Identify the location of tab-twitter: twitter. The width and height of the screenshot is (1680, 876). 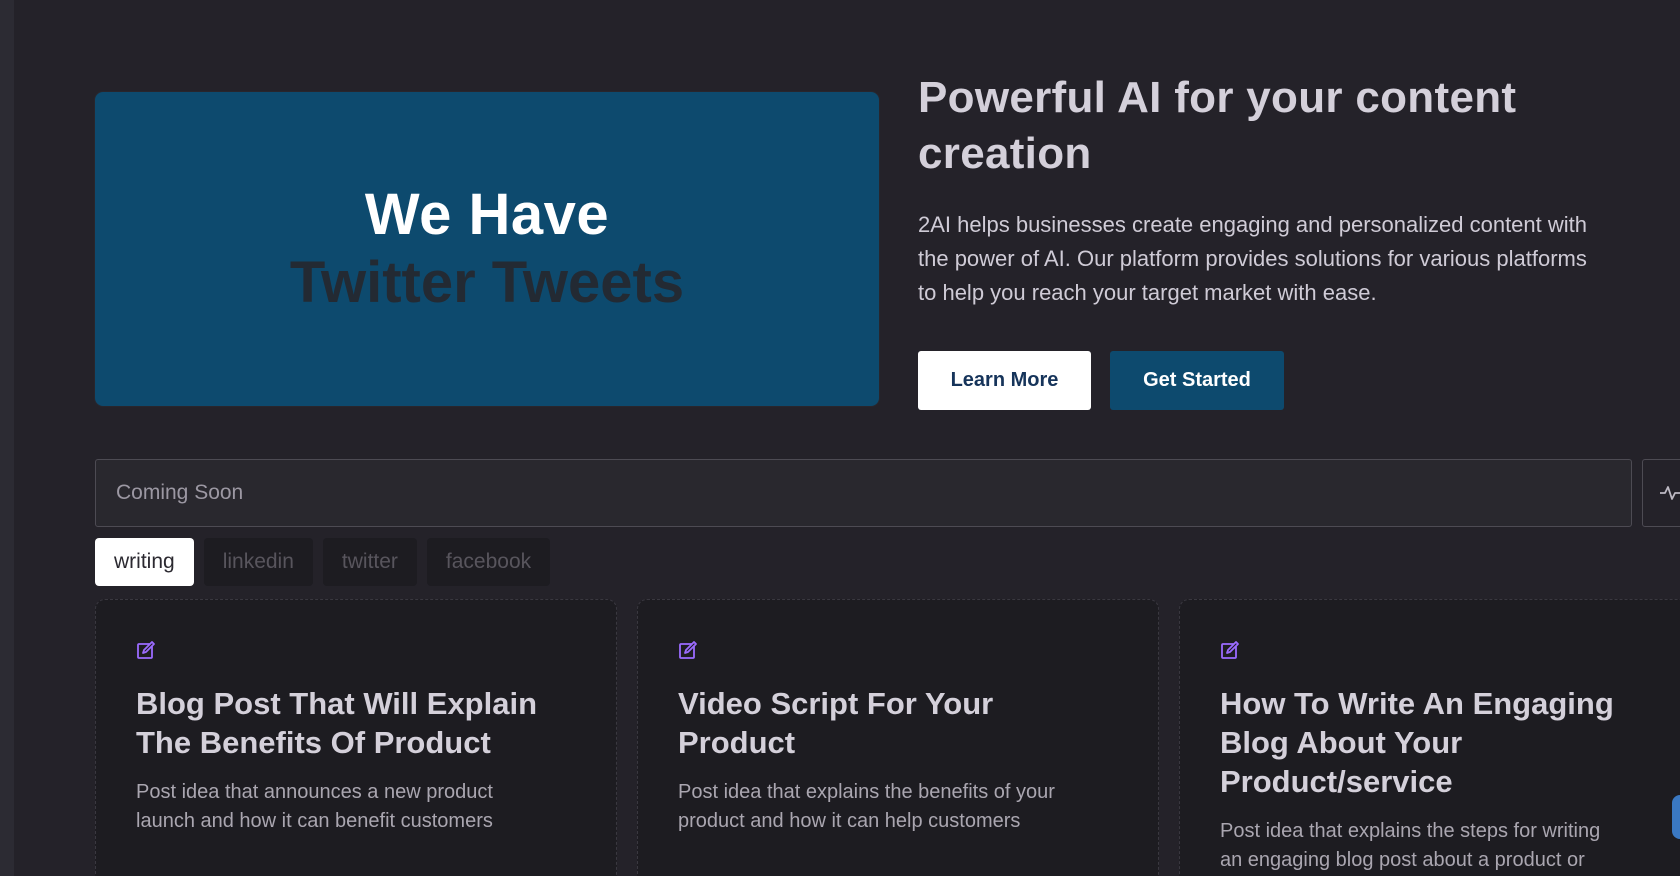
(369, 562).